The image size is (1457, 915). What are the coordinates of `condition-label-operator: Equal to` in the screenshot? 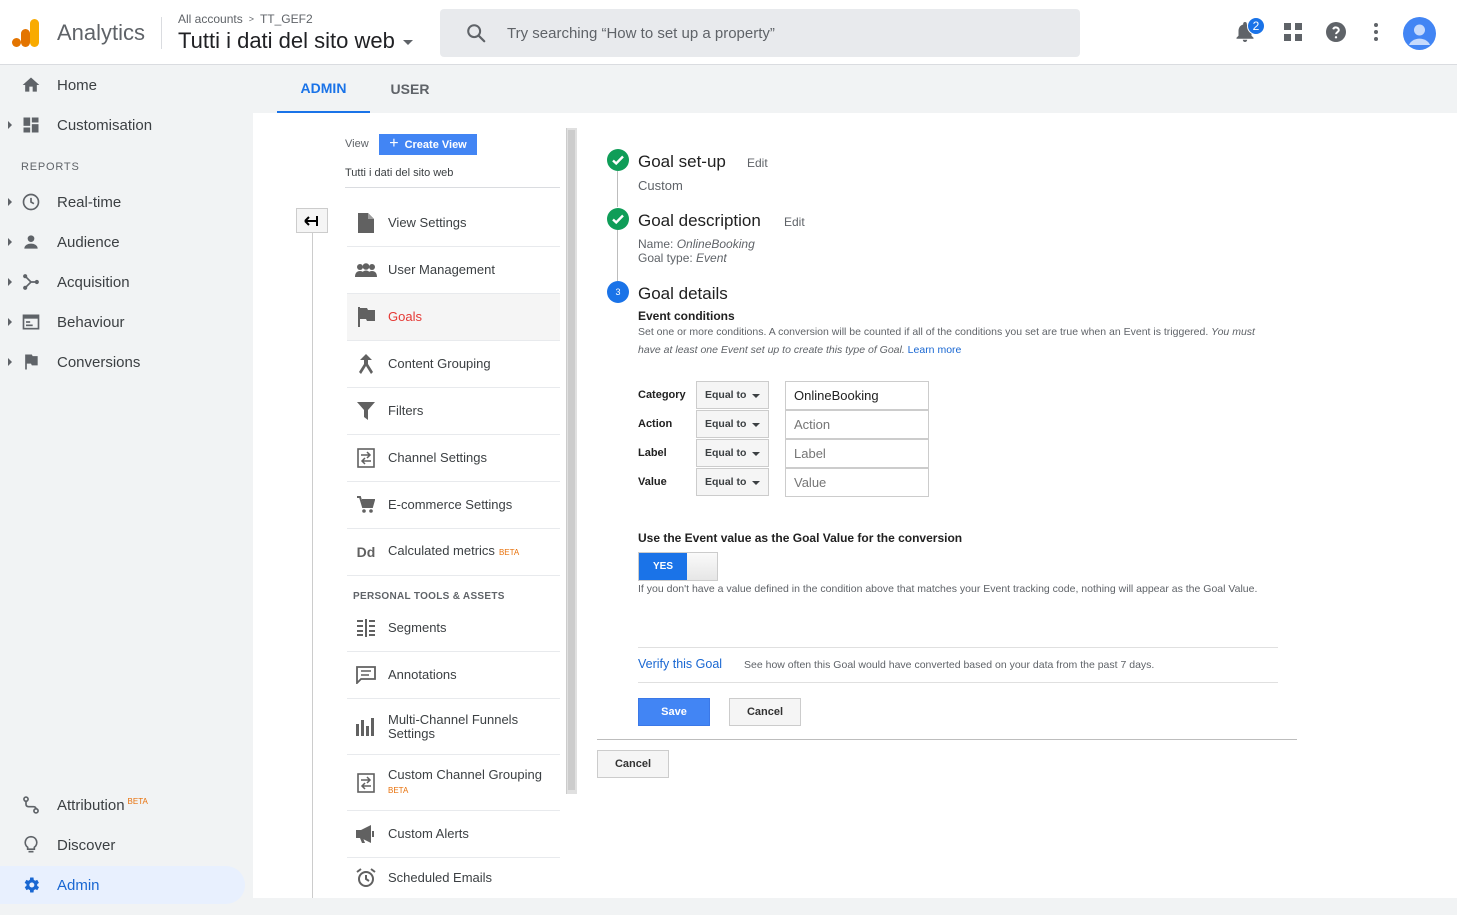 It's located at (732, 453).